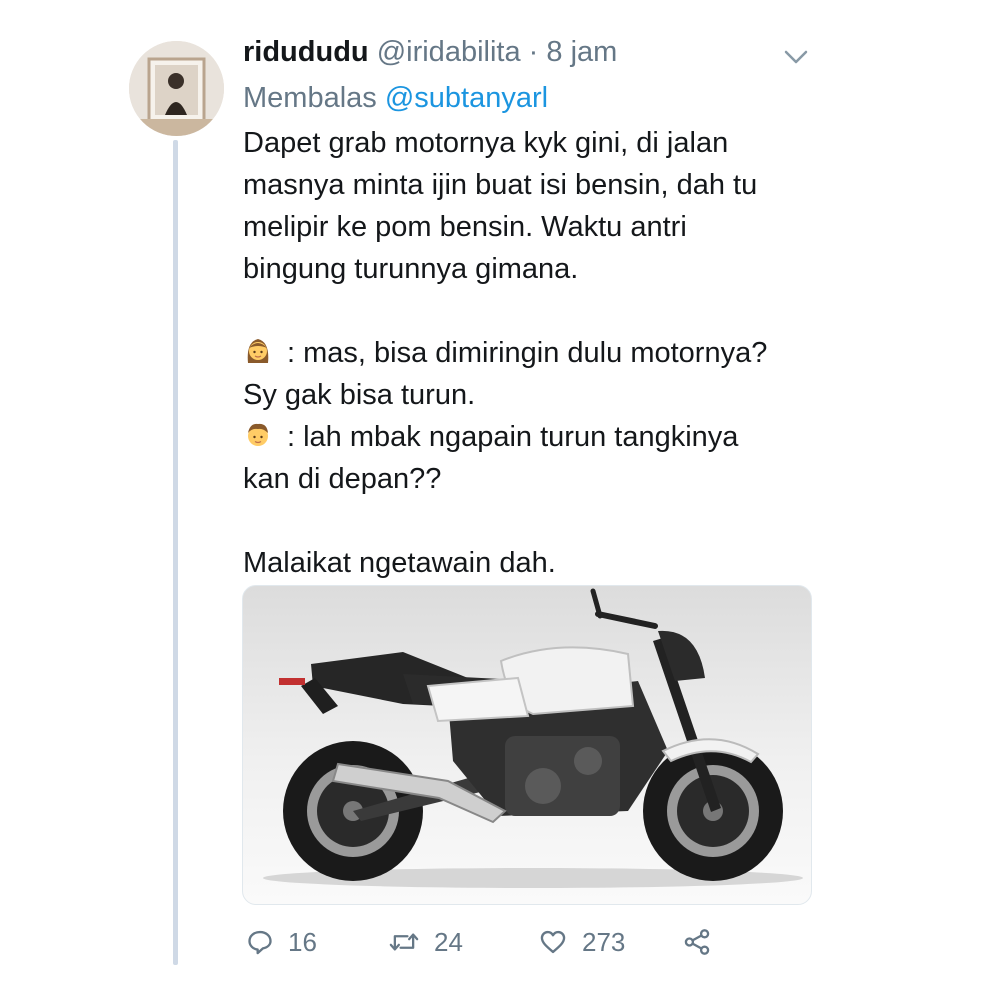  Describe the element at coordinates (604, 941) in the screenshot. I see `like-count: 273` at that location.